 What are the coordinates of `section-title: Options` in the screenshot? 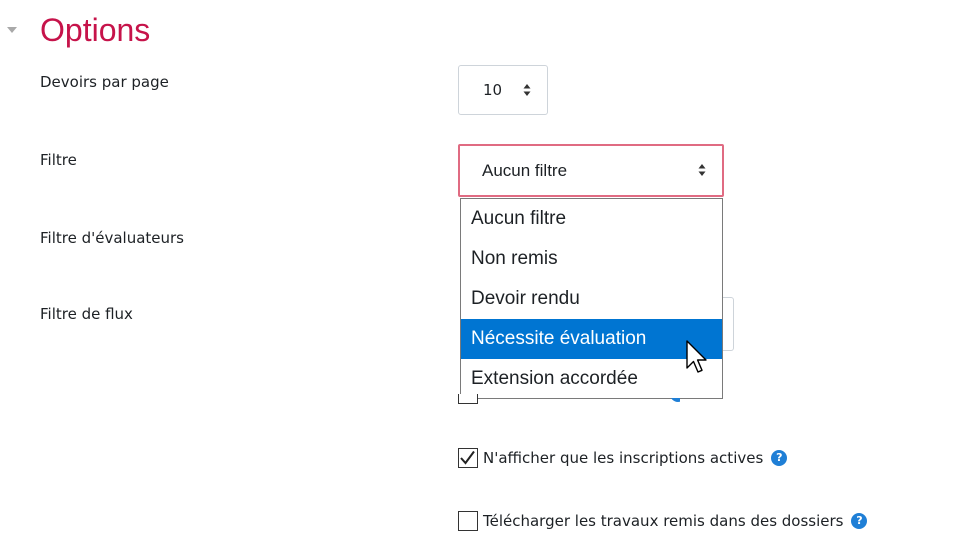 It's located at (95, 30).